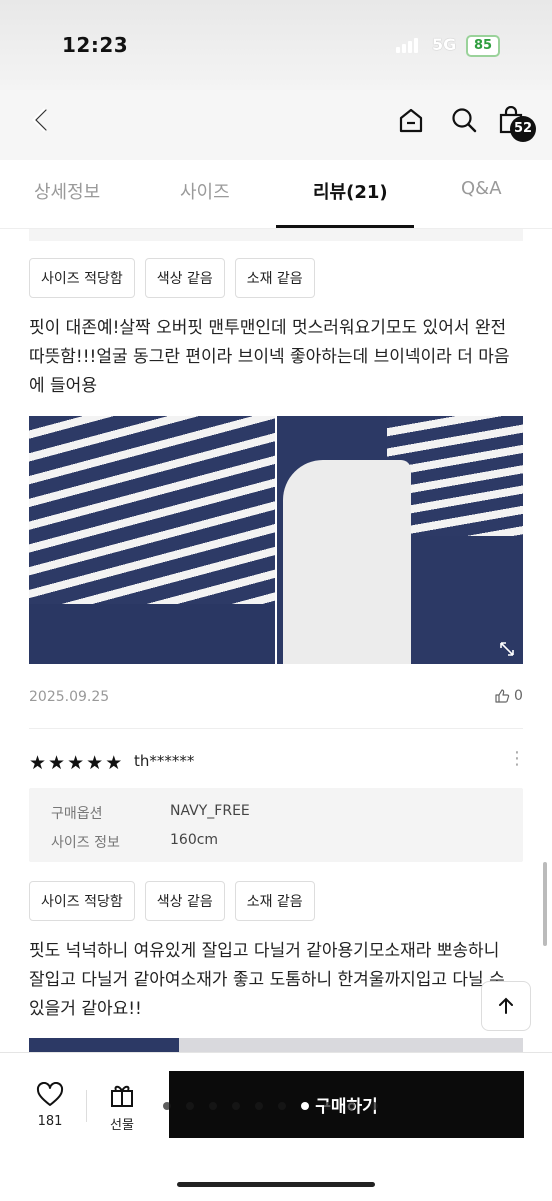 This screenshot has width=552, height=1201. Describe the element at coordinates (77, 814) in the screenshot. I see `option-key-purchase: 구매옵션` at that location.